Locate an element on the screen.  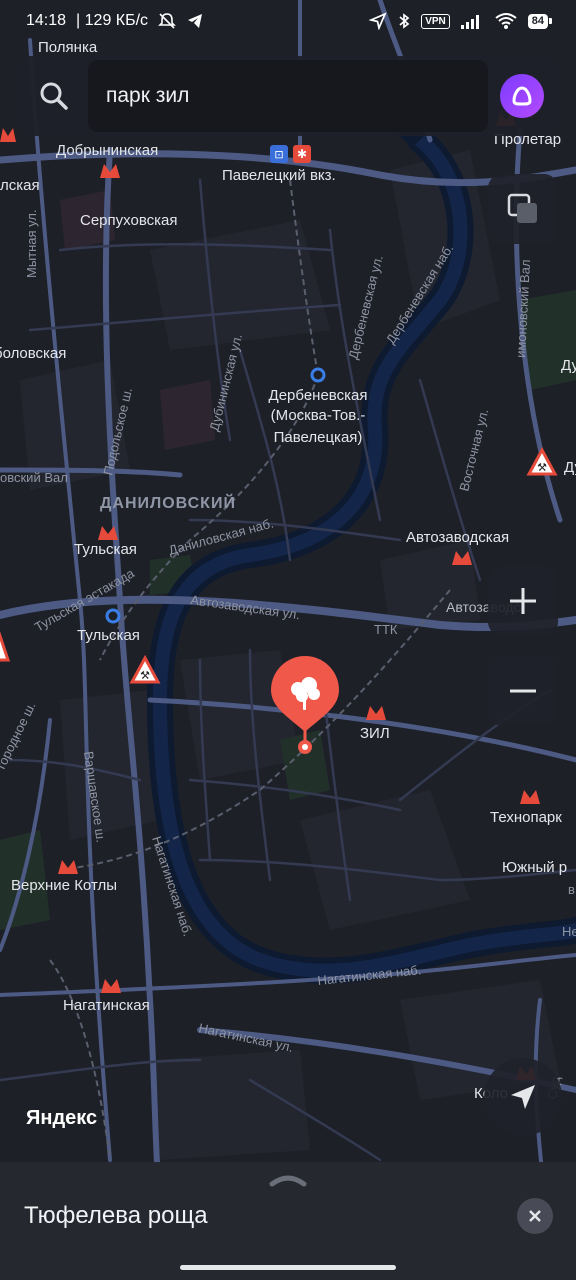
bluetooth-icon is located at coordinates (404, 21).